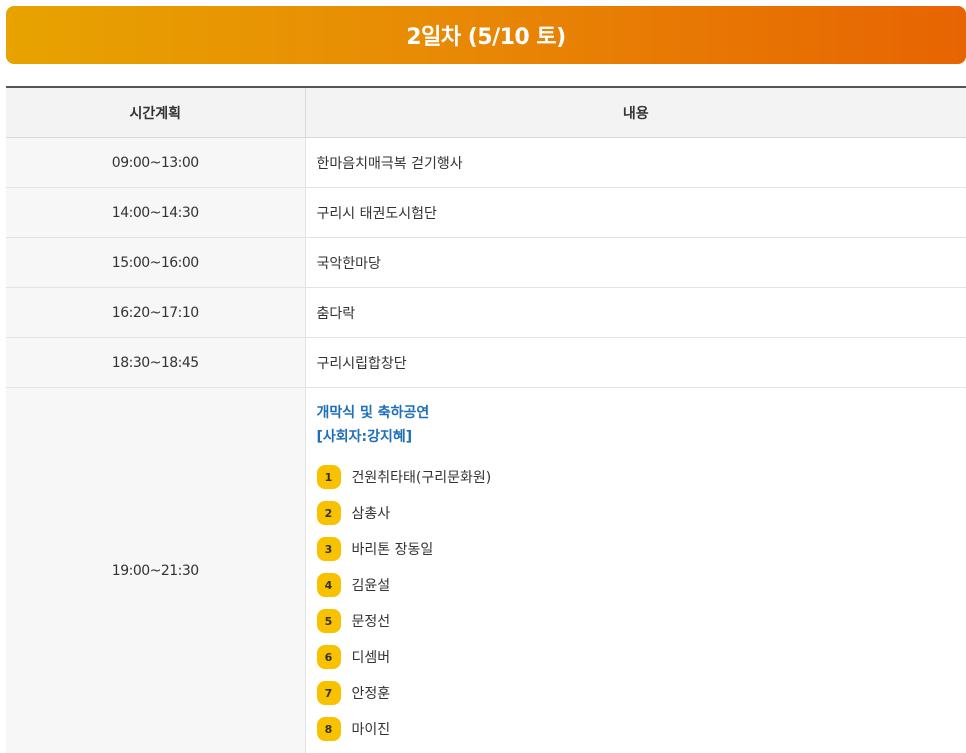 Image resolution: width=966 pixels, height=753 pixels. Describe the element at coordinates (641, 413) in the screenshot. I see `event-title: 개막식 및 축하공연` at that location.